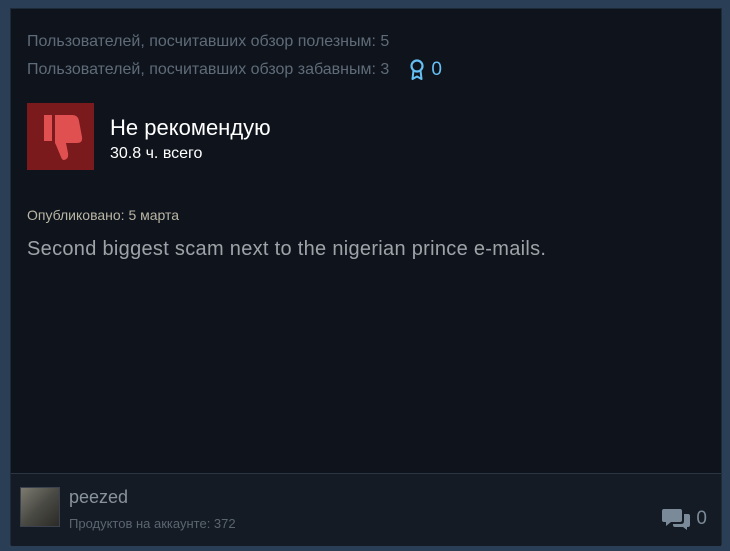  What do you see at coordinates (366, 509) in the screenshot?
I see `review-author-footer: peezed Продуктов на аккаунте: 372 0` at bounding box center [366, 509].